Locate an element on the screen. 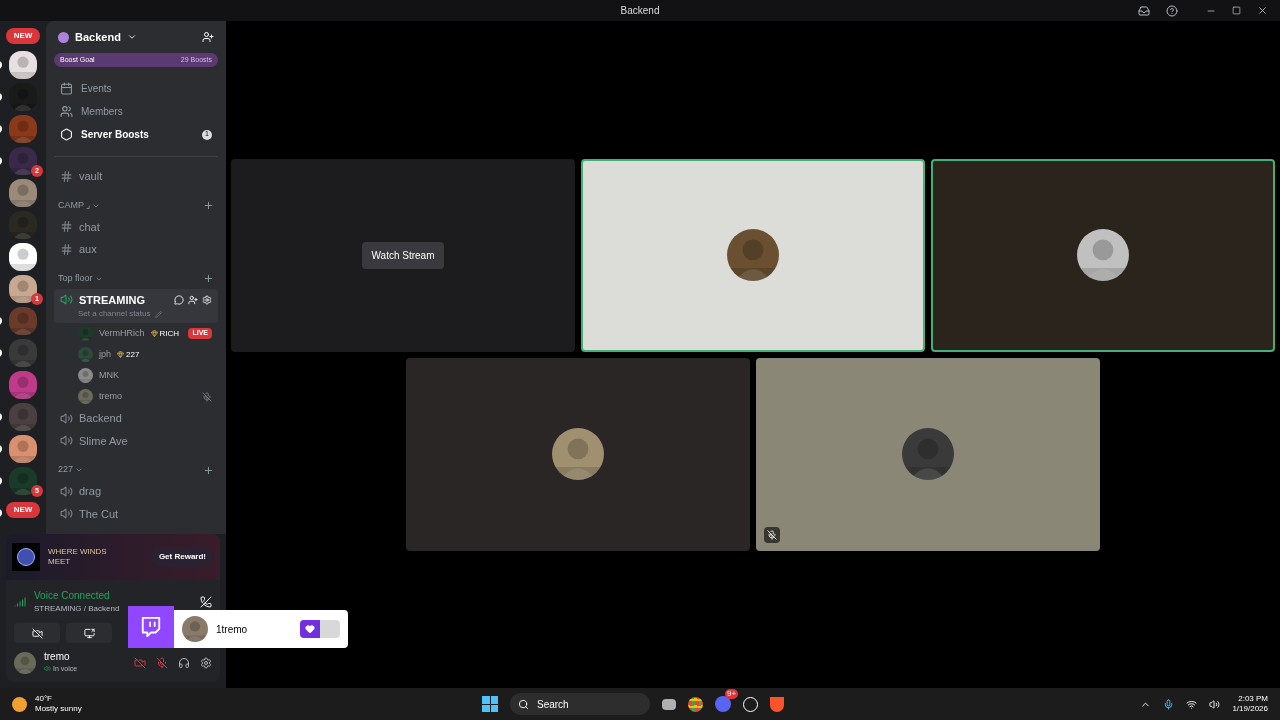 This screenshot has width=1280, height=720. calendar-icon is located at coordinates (66, 88).